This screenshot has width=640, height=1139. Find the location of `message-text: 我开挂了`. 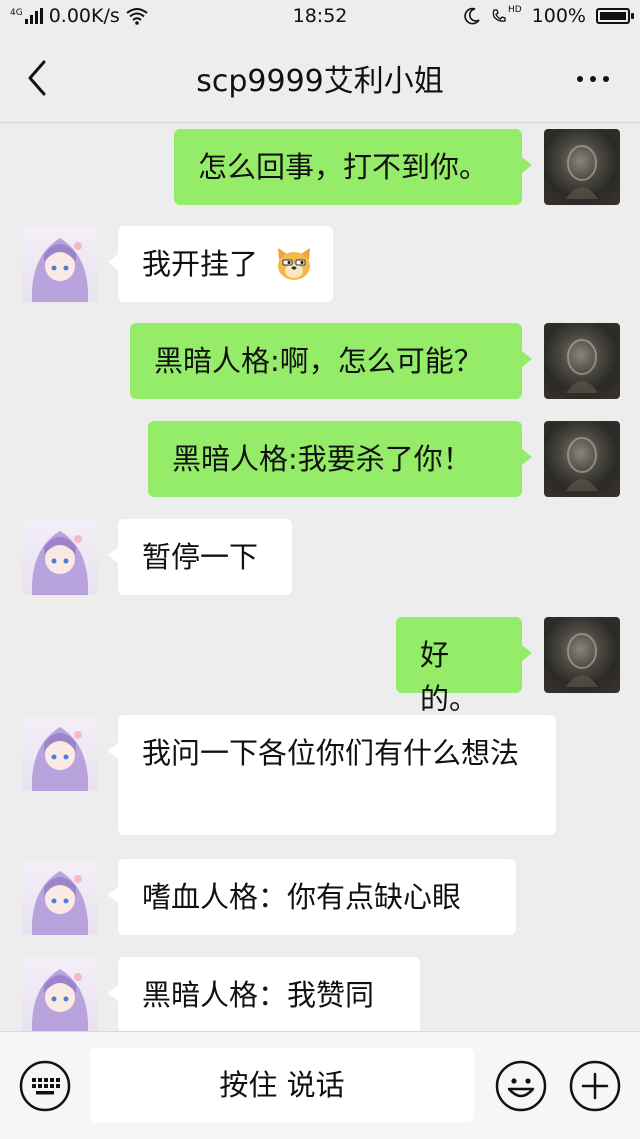

message-text: 我开挂了 is located at coordinates (200, 264).